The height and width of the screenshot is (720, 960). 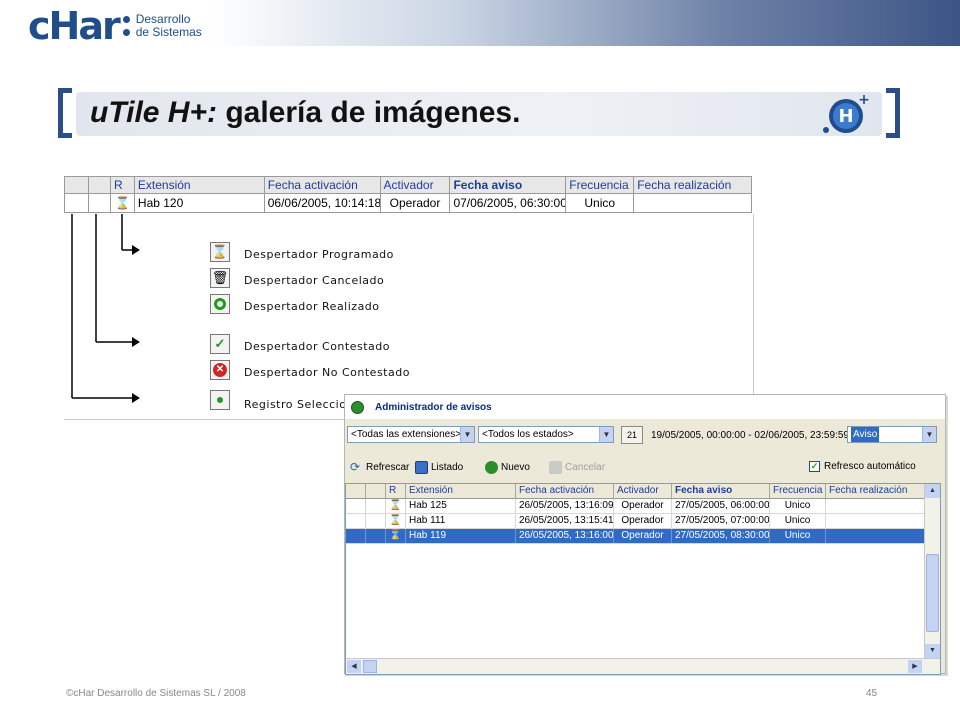 I want to click on new-button: Nuevo, so click(x=507, y=467).